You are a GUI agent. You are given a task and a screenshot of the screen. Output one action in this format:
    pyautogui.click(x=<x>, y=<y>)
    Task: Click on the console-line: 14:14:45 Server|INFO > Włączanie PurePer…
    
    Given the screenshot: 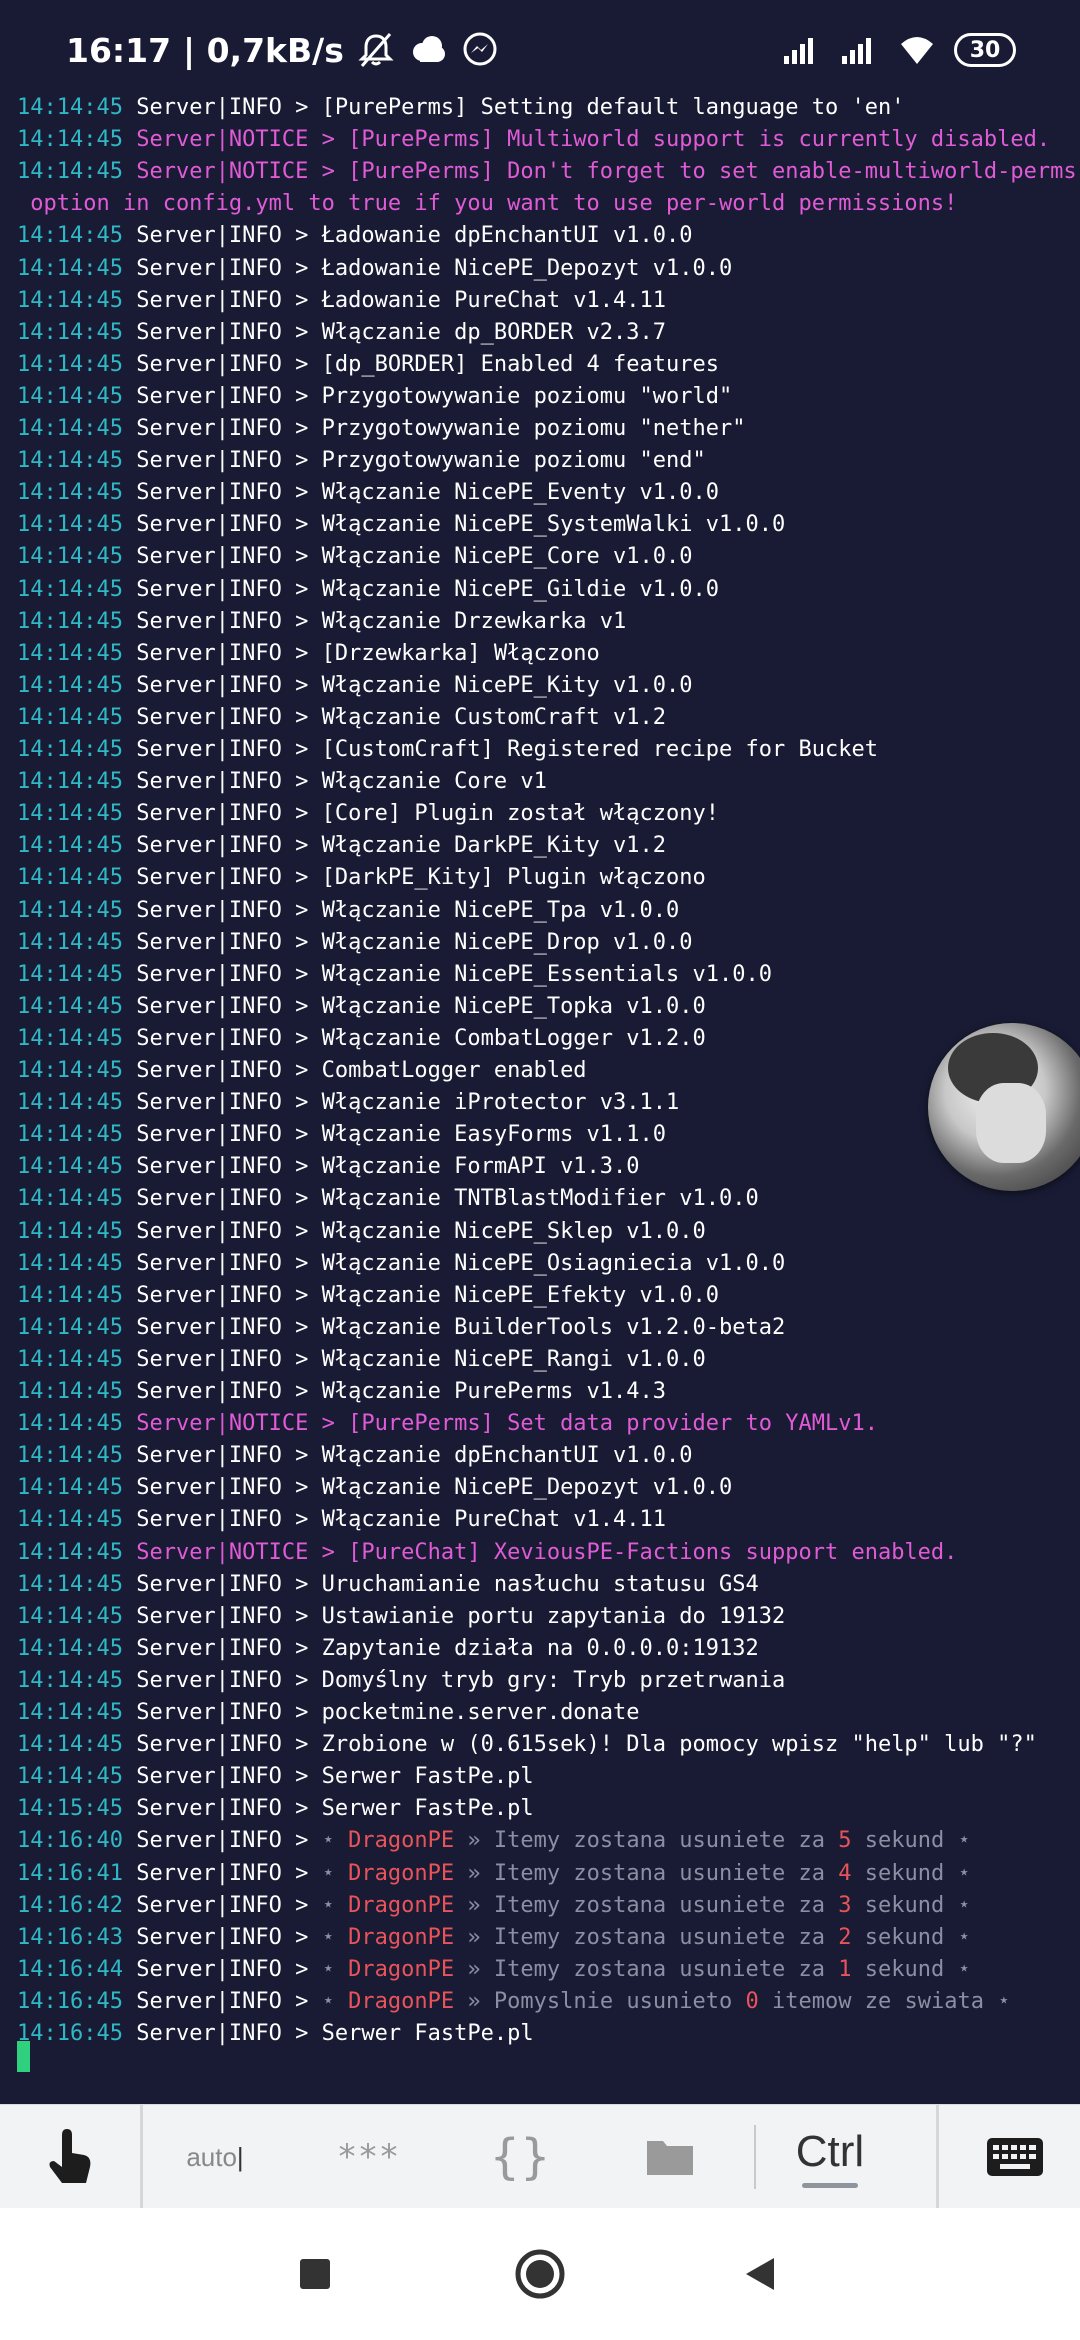 What is the action you would take?
    pyautogui.click(x=341, y=1392)
    